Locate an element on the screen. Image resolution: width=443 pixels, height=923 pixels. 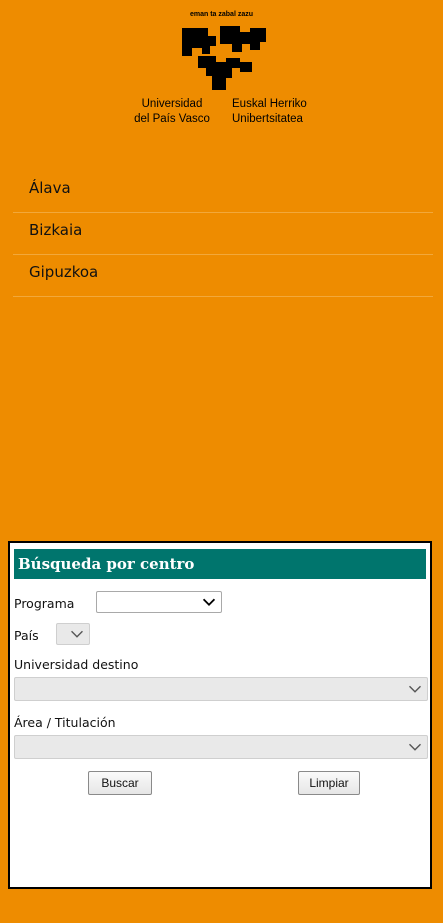
university-name-eu: Euskal Herriko Unibertsitatea is located at coordinates (287, 112).